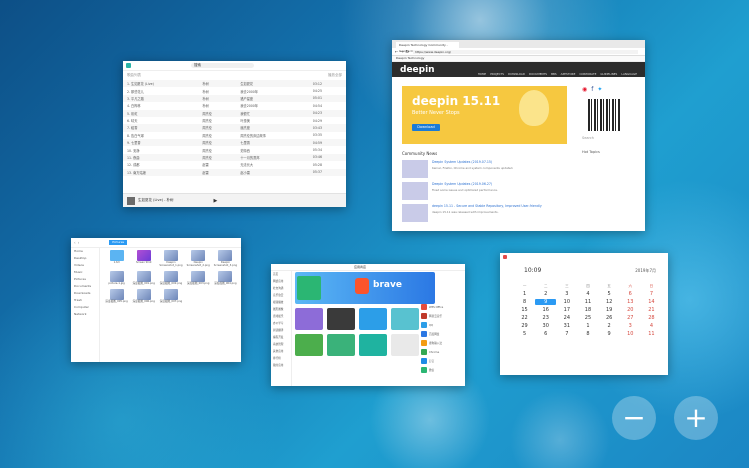 The height and width of the screenshot is (468, 749). What do you see at coordinates (234, 164) in the screenshot?
I see `table-row: 12. 成都 赵雷 无法长大 05:28` at bounding box center [234, 164].